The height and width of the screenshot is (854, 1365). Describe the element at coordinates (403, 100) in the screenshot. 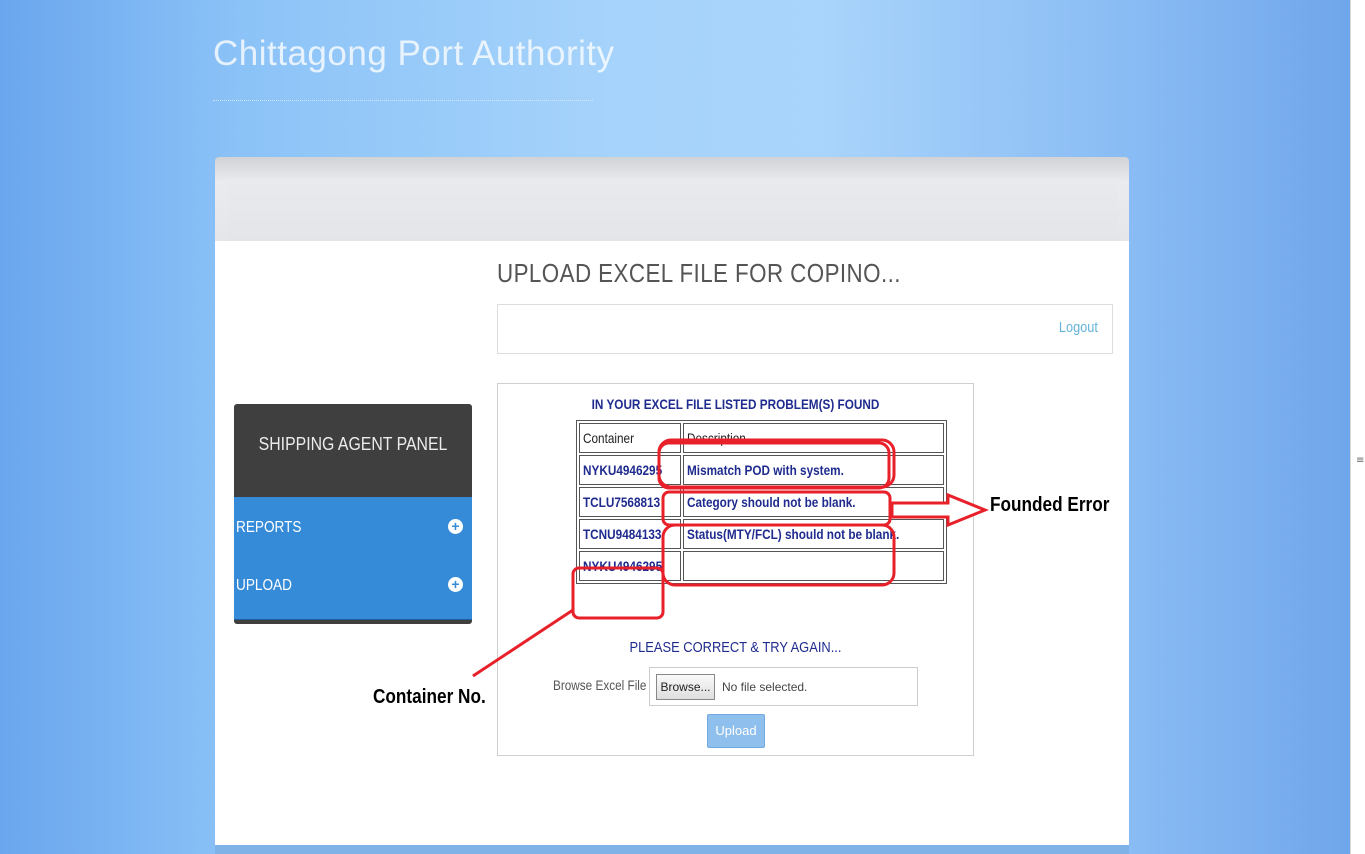

I see `title-divider` at that location.